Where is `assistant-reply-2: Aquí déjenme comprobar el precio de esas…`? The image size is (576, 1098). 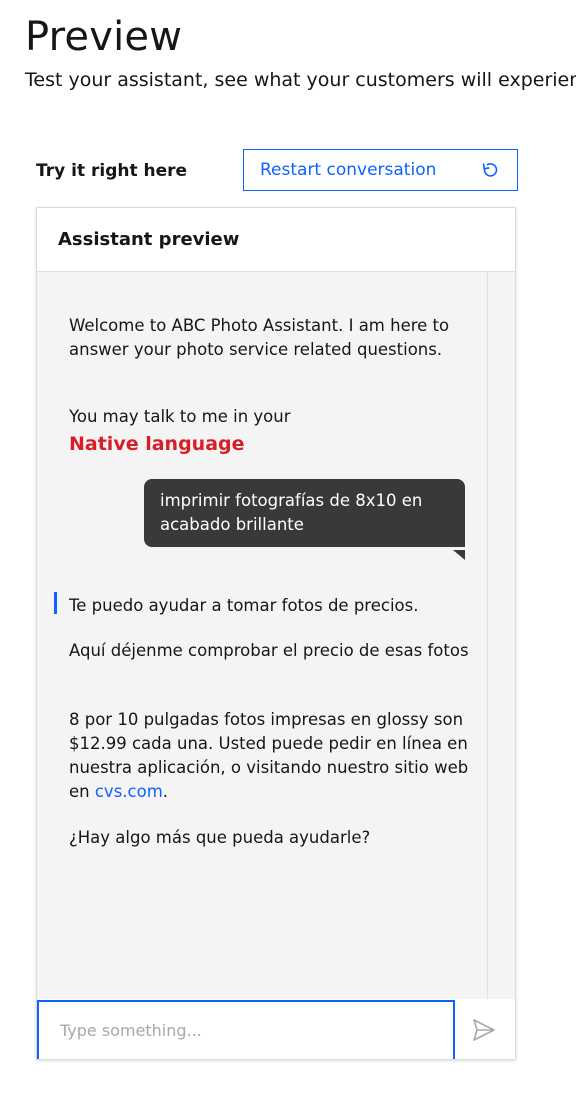 assistant-reply-2: Aquí déjenme comprobar el precio de esas… is located at coordinates (269, 650).